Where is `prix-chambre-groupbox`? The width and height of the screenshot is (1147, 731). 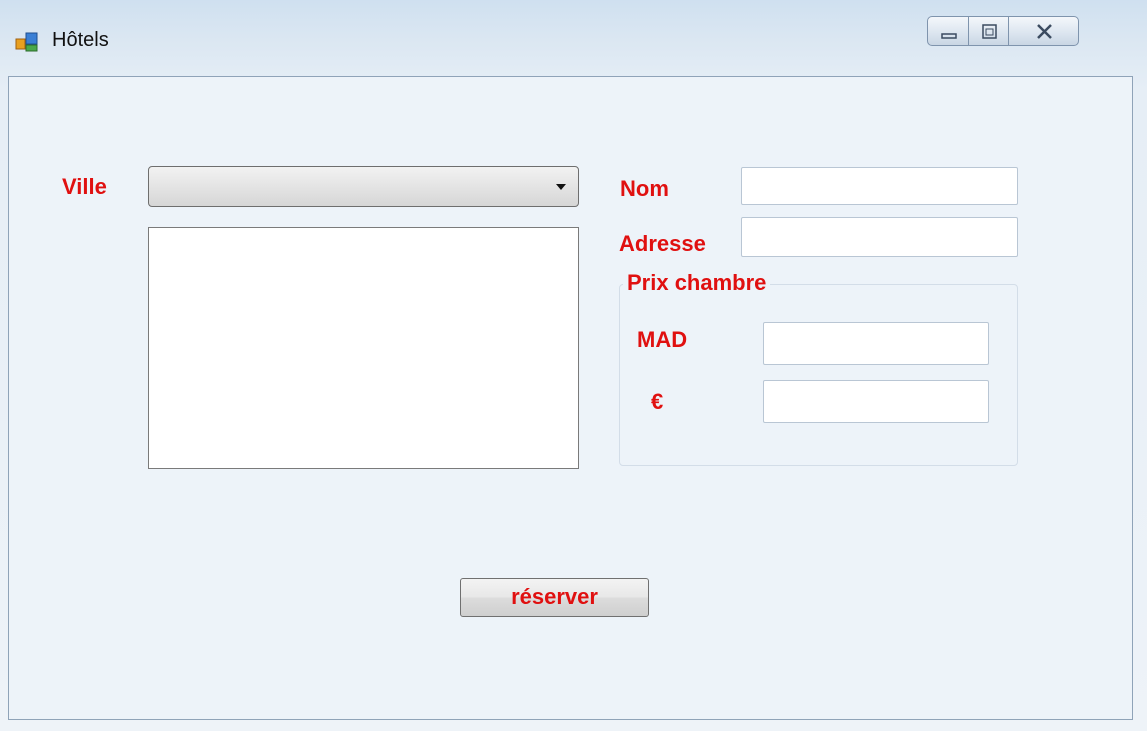
prix-chambre-groupbox is located at coordinates (818, 375).